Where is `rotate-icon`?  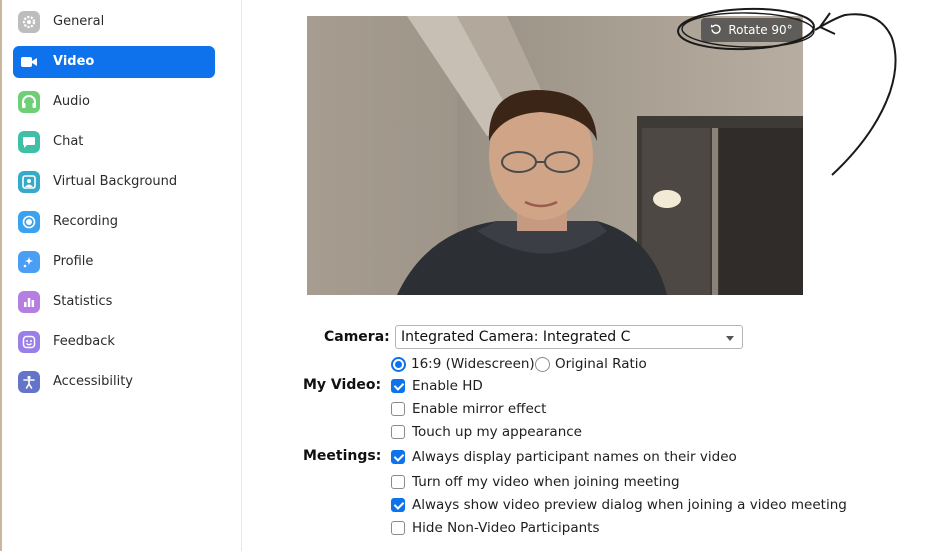 rotate-icon is located at coordinates (716, 30).